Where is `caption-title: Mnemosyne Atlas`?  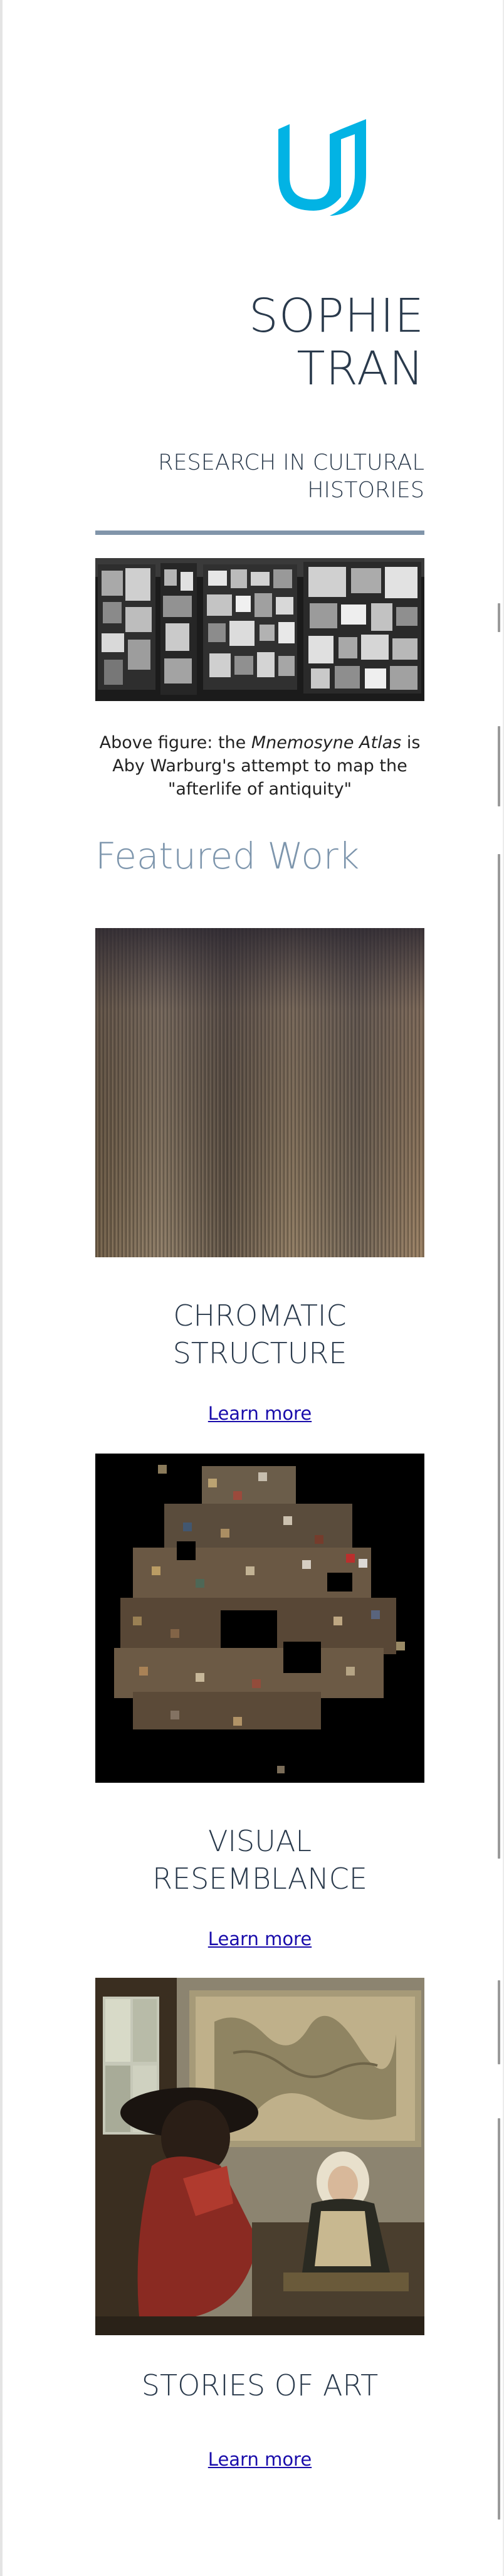
caption-title: Mnemosyne Atlas is located at coordinates (326, 742).